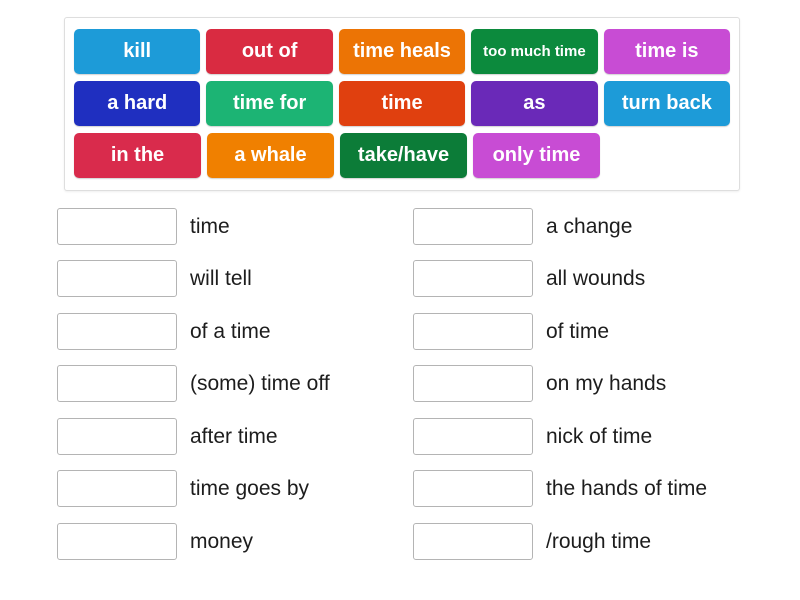 The image size is (800, 600). What do you see at coordinates (269, 51) in the screenshot?
I see `word-tile: out of` at bounding box center [269, 51].